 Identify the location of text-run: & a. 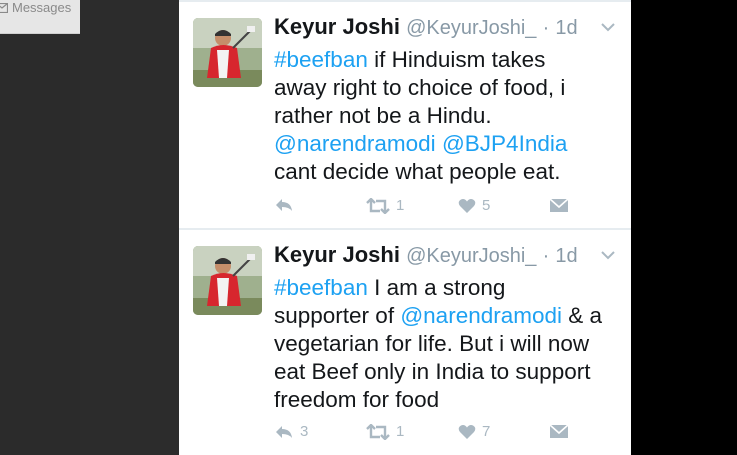
(582, 315).